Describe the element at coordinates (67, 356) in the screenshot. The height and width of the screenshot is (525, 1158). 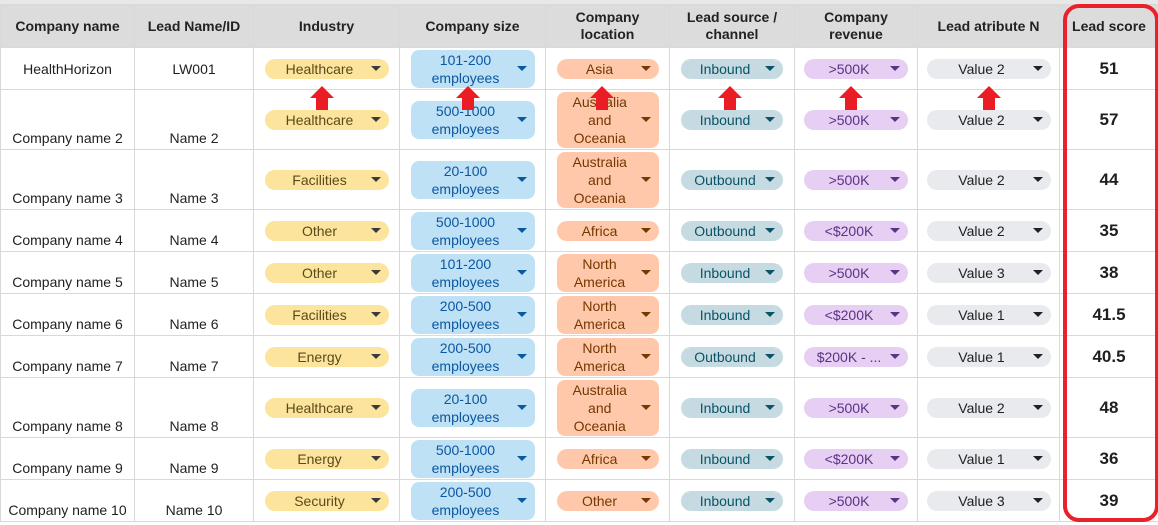
I see `cell-company-name: Company name 7` at that location.